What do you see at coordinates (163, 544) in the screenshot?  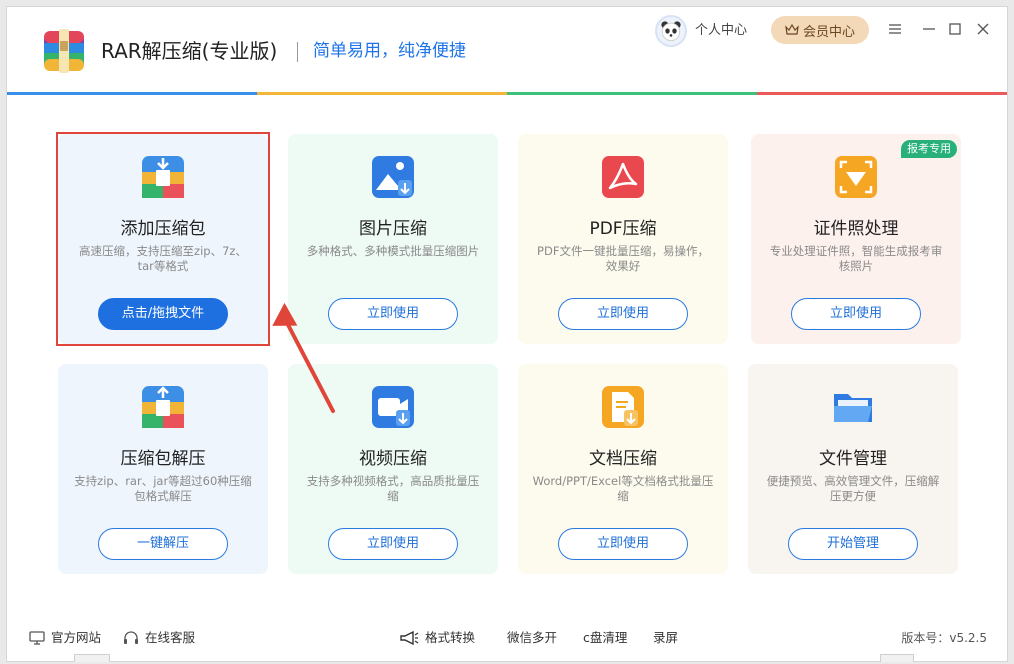 I see `one-click-extract-button: 一键解压` at bounding box center [163, 544].